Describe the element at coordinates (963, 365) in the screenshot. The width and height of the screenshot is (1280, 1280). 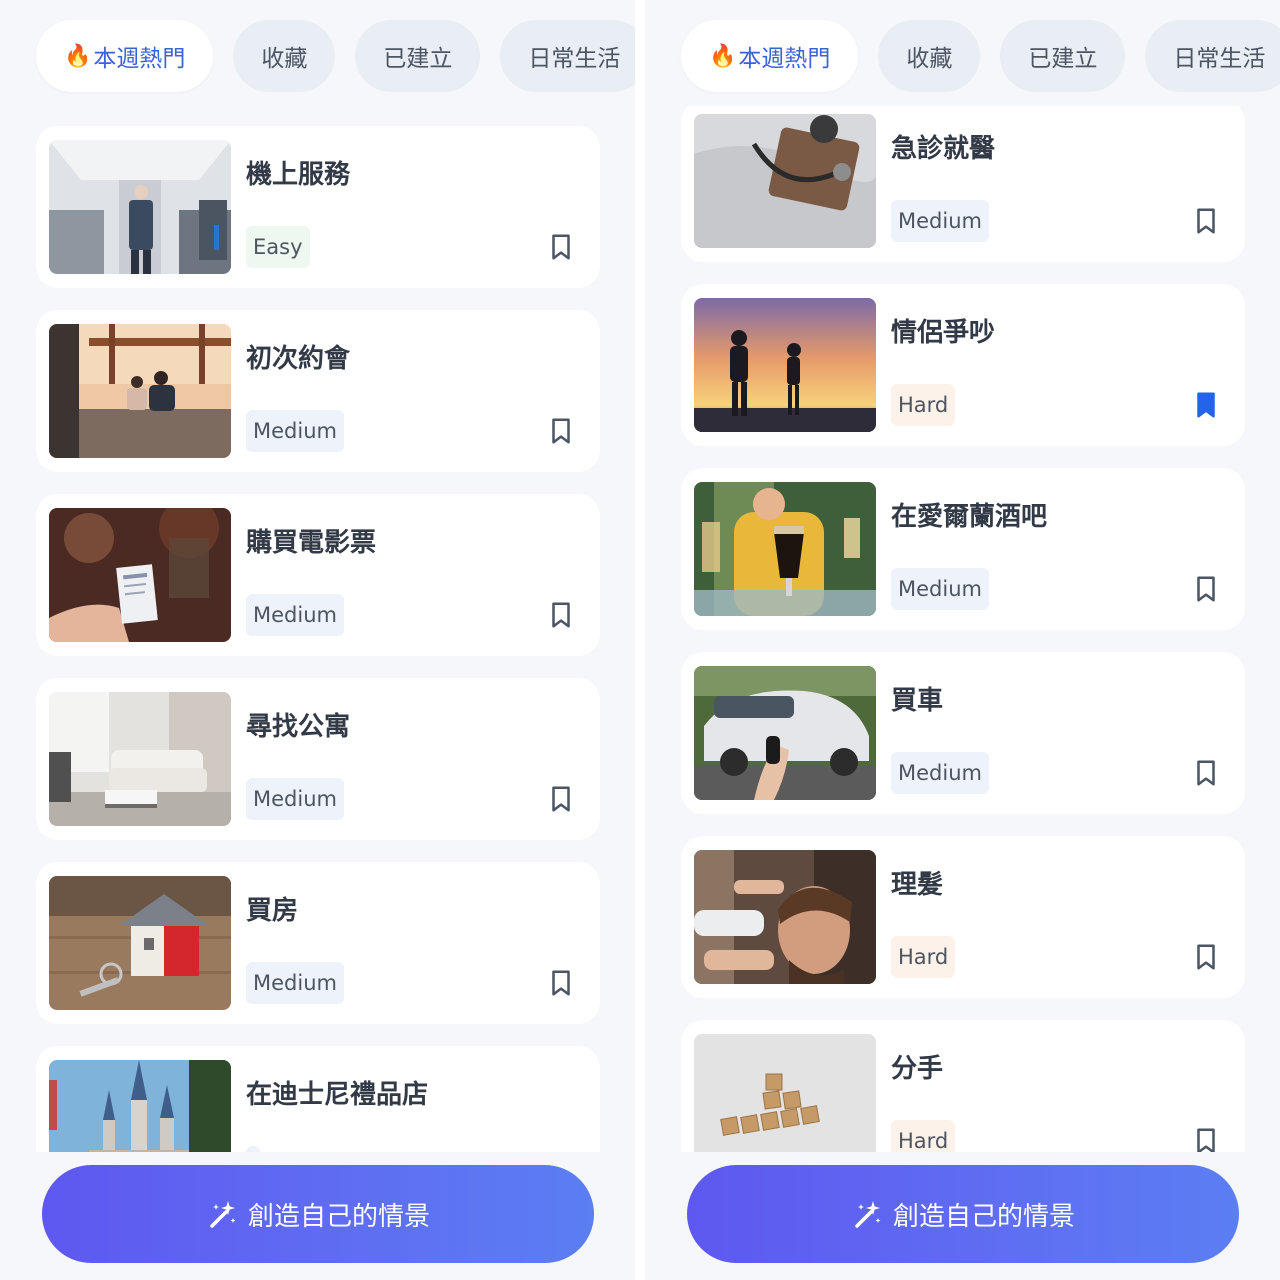
I see `scenario-card: 情侶爭吵 Hard` at that location.